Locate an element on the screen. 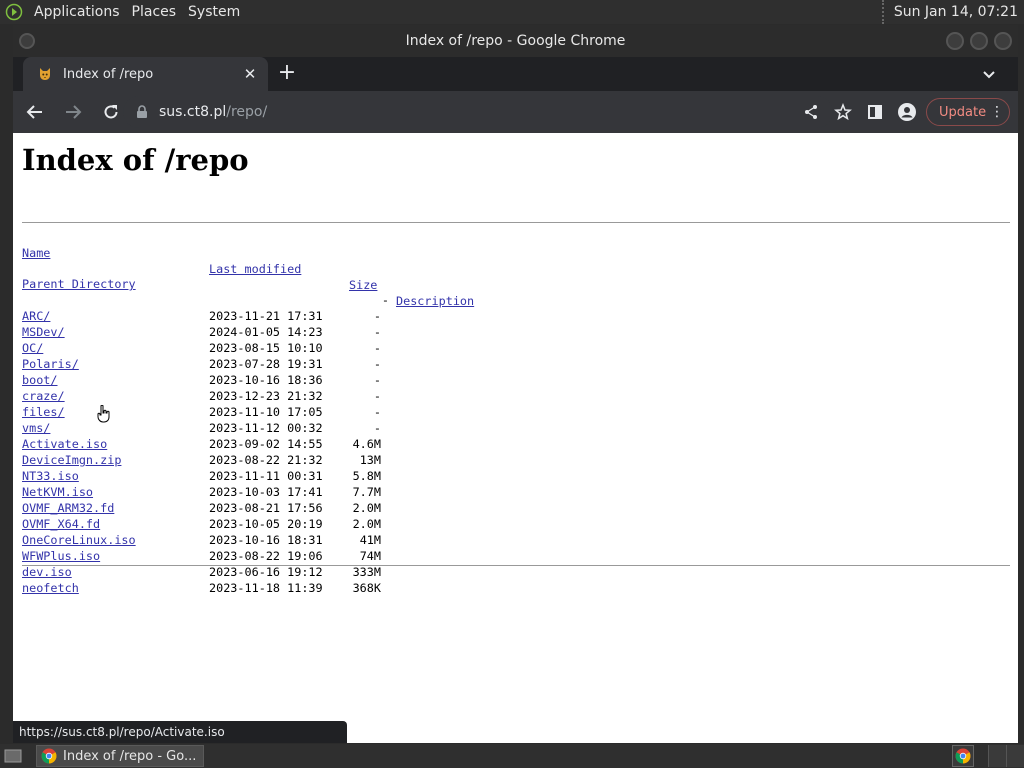 The height and width of the screenshot is (768, 1024). share-button is located at coordinates (811, 112).